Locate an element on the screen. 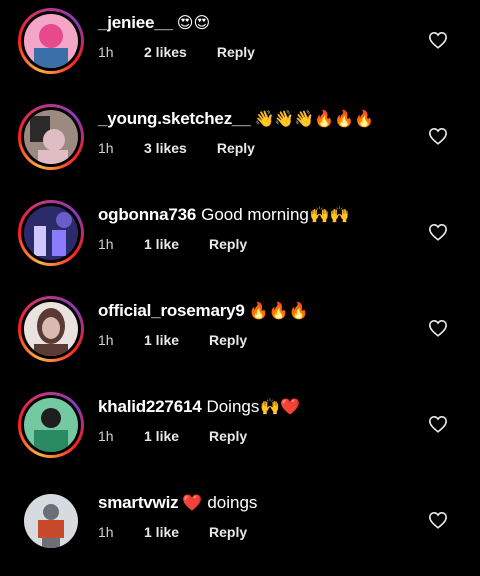  comment-likes: 3 likes is located at coordinates (165, 148).